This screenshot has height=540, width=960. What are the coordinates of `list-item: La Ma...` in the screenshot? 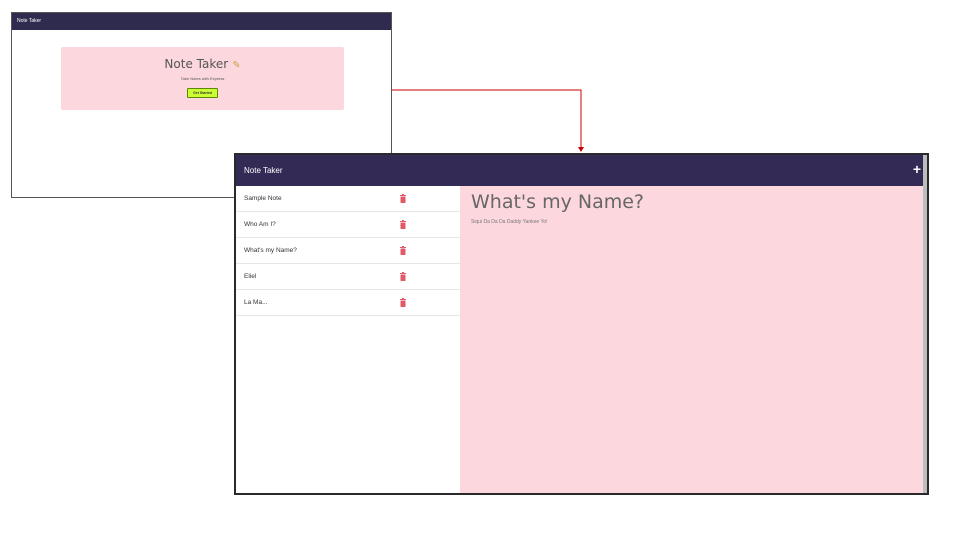 It's located at (348, 303).